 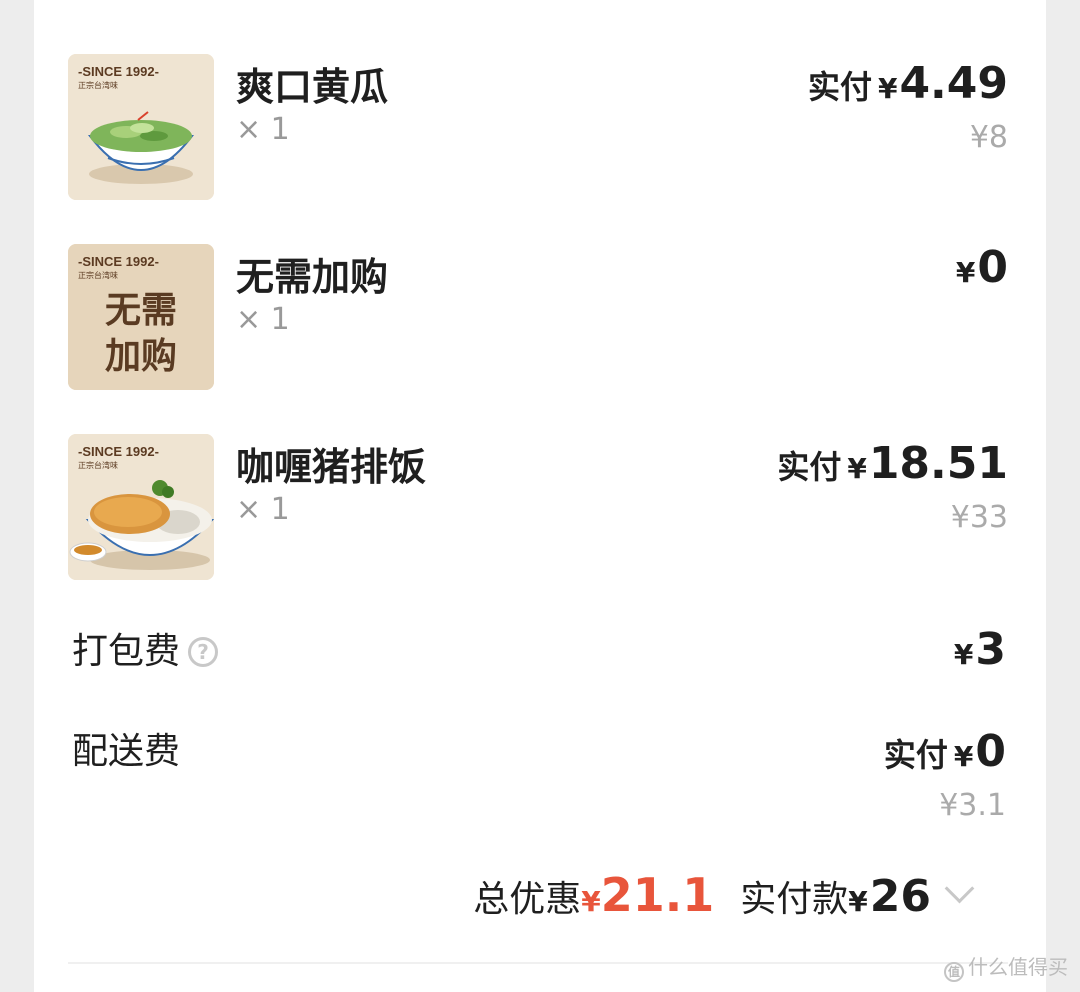 What do you see at coordinates (979, 517) in the screenshot?
I see `item-original-price: ¥33` at bounding box center [979, 517].